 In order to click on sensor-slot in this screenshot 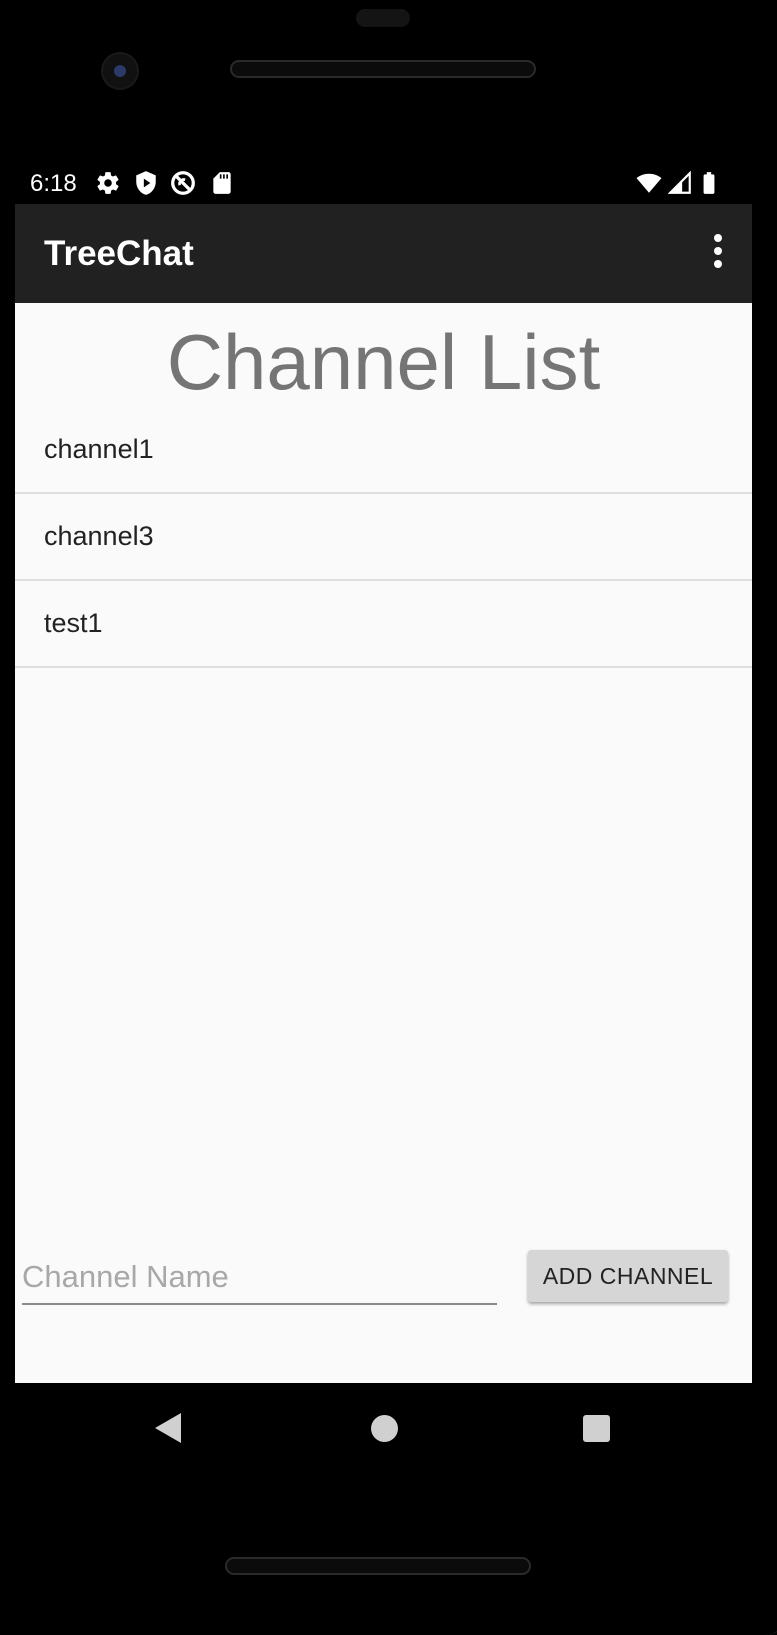, I will do `click(383, 18)`.